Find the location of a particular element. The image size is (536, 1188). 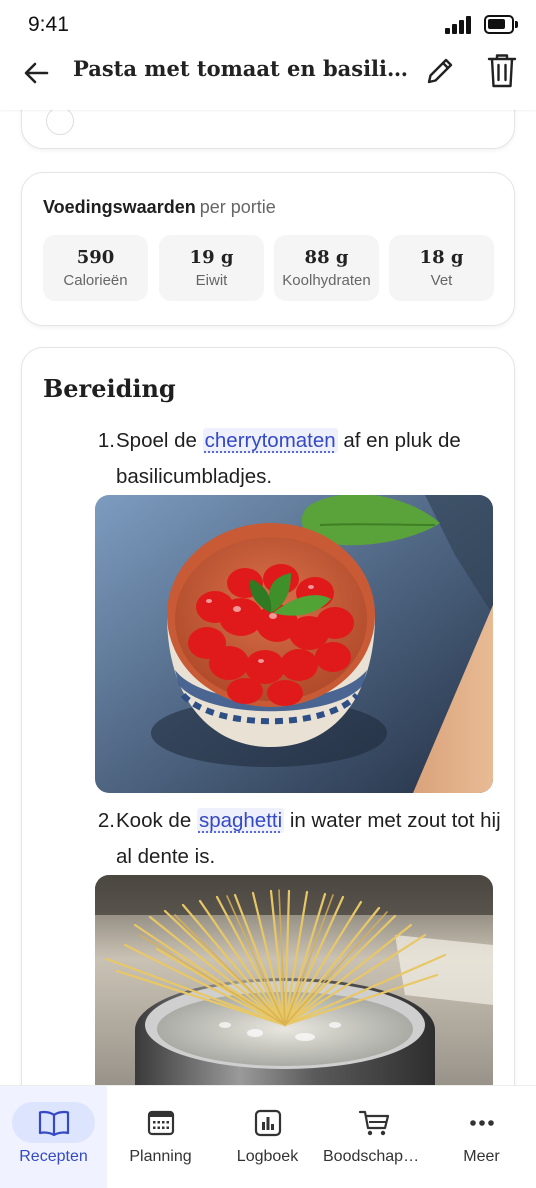

edit-button is located at coordinates (440, 71).